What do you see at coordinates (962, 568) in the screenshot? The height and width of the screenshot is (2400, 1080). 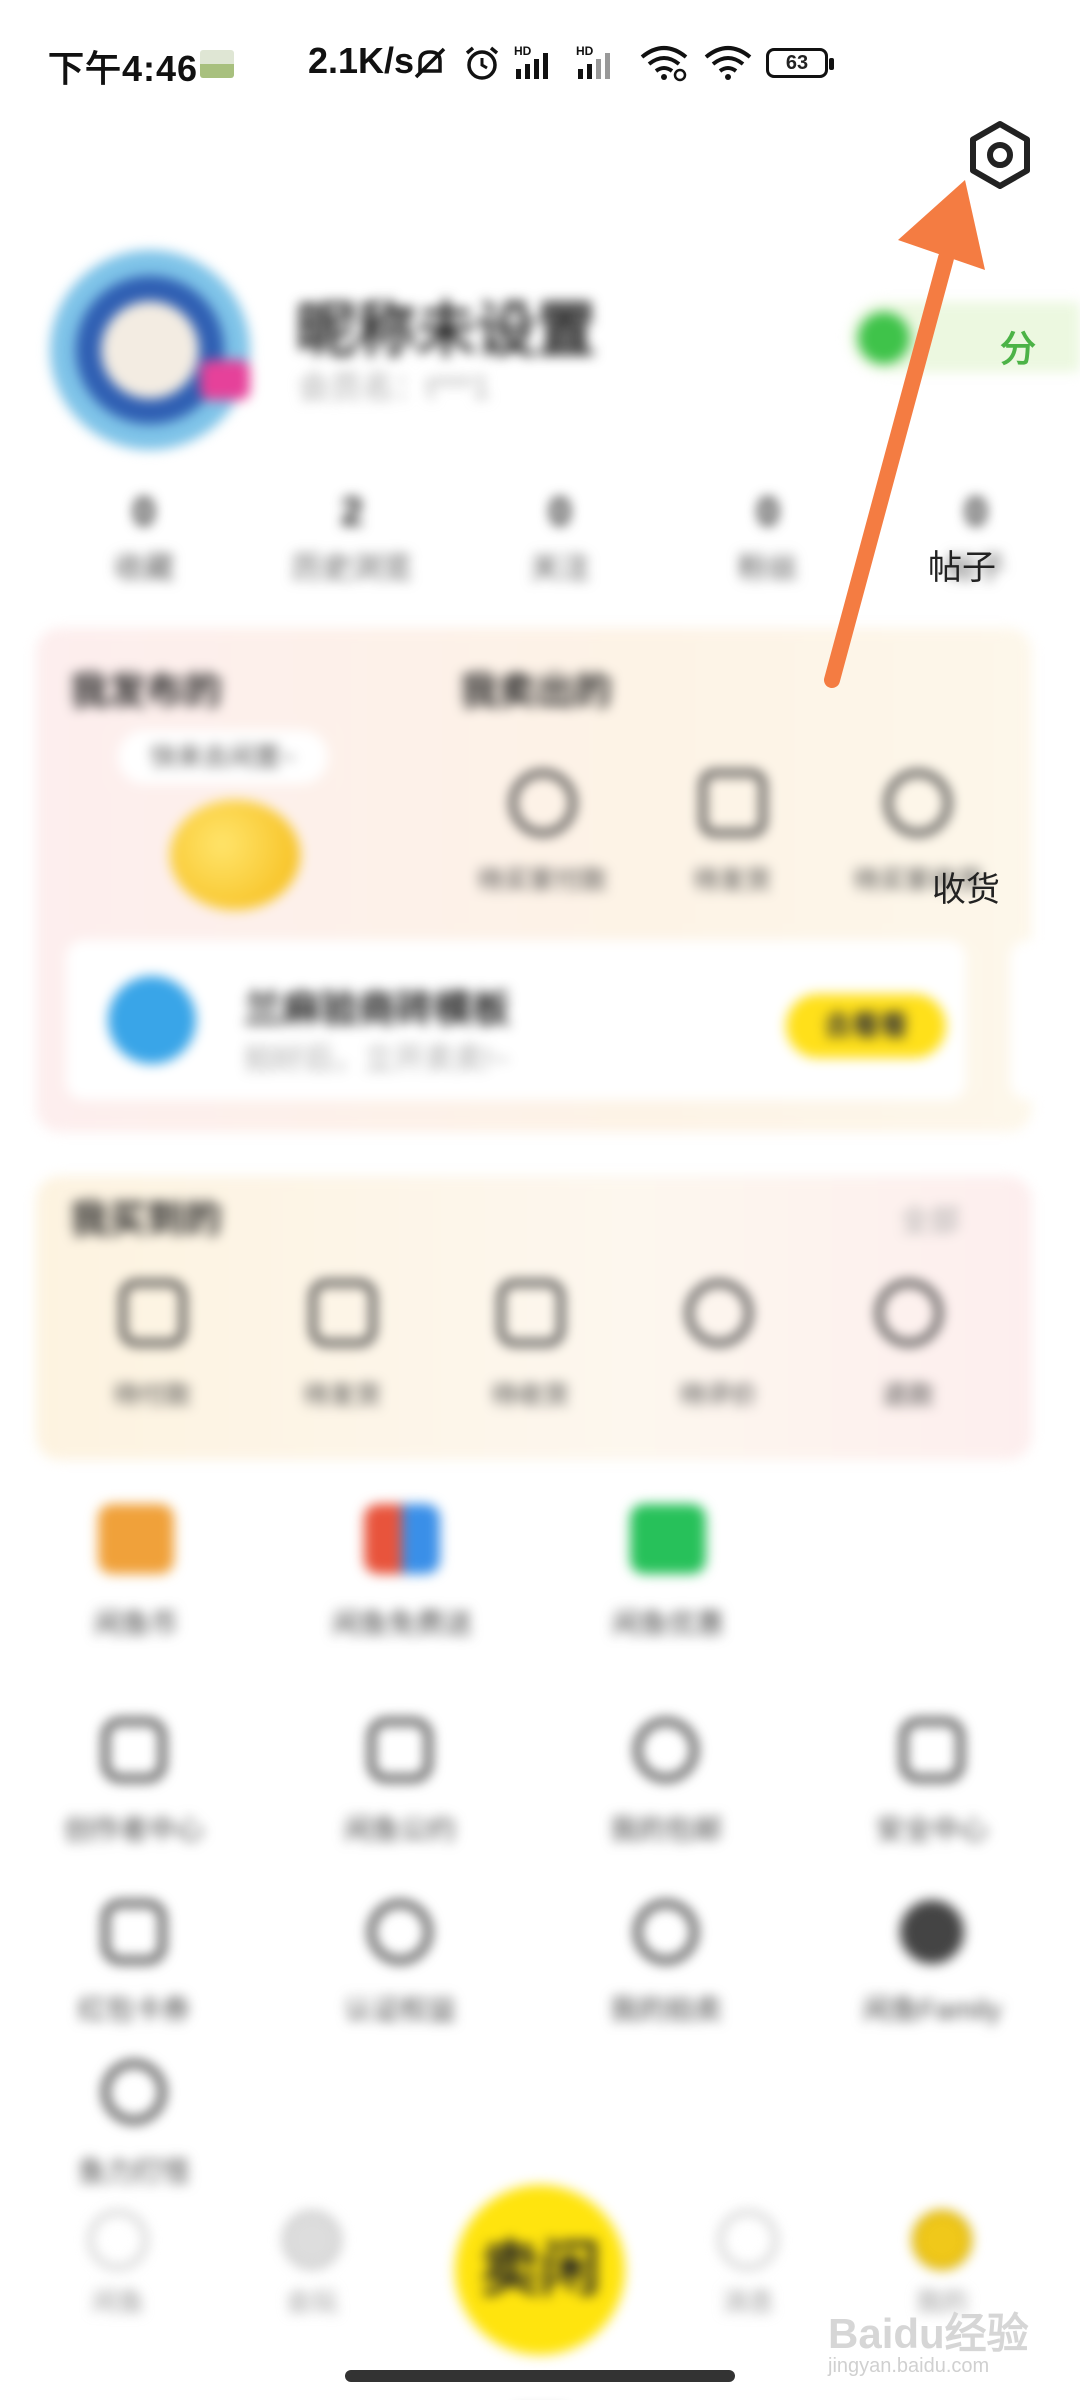 I see `posts-fragment: 帖子` at bounding box center [962, 568].